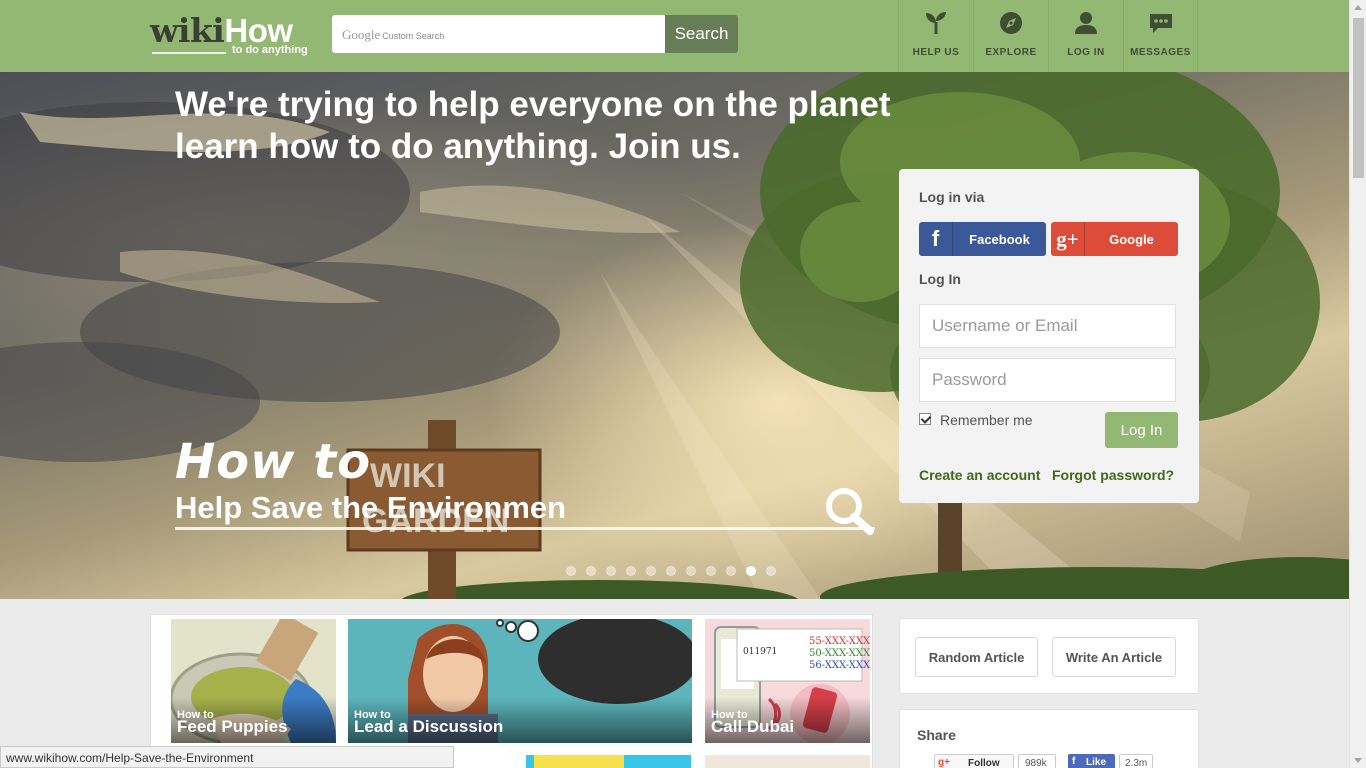  What do you see at coordinates (751, 571) in the screenshot?
I see `slide-dot-active` at bounding box center [751, 571].